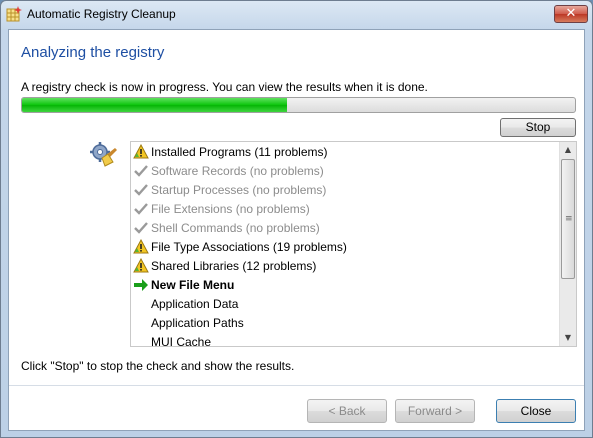 This screenshot has width=593, height=438. Describe the element at coordinates (249, 247) in the screenshot. I see `list-item-label: File Type Associations (19 problems)` at that location.